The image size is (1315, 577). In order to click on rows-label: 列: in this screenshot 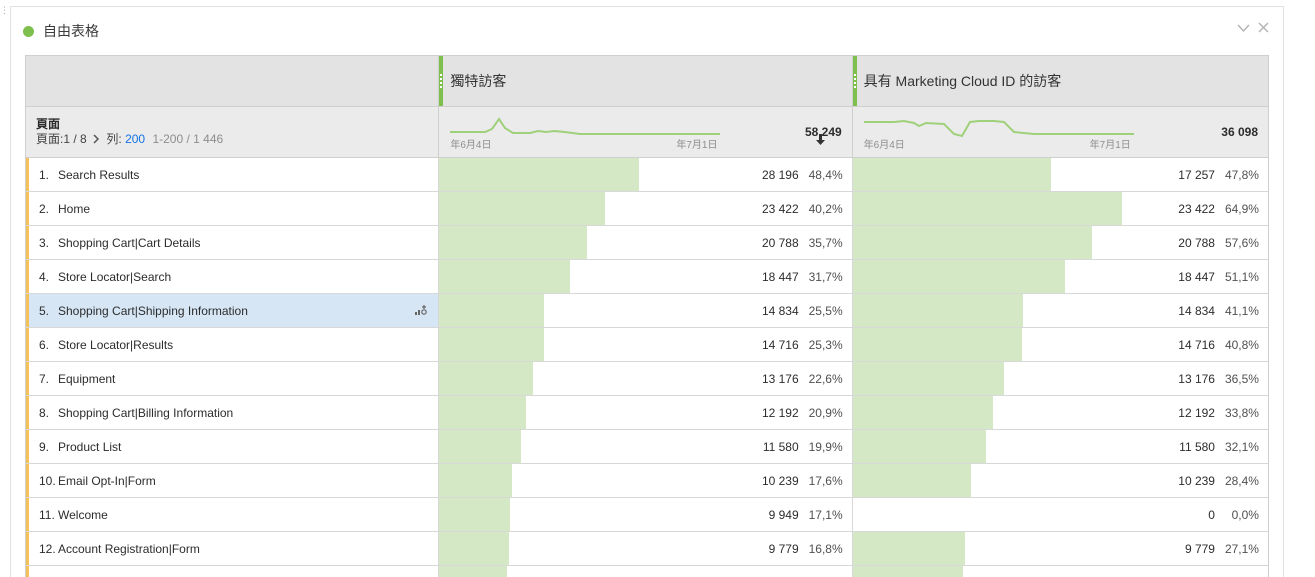, I will do `click(114, 139)`.